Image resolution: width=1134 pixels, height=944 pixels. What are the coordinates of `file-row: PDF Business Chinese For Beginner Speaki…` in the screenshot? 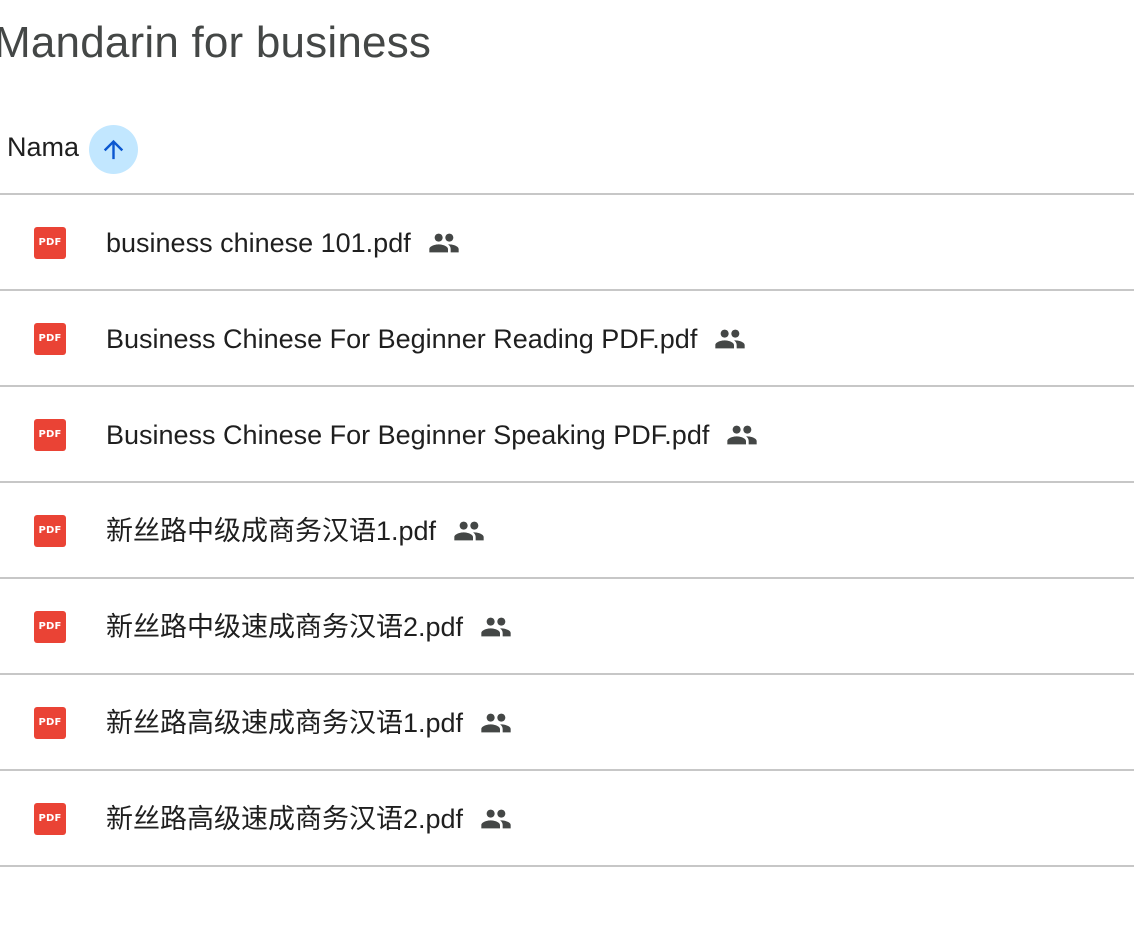 It's located at (567, 435).